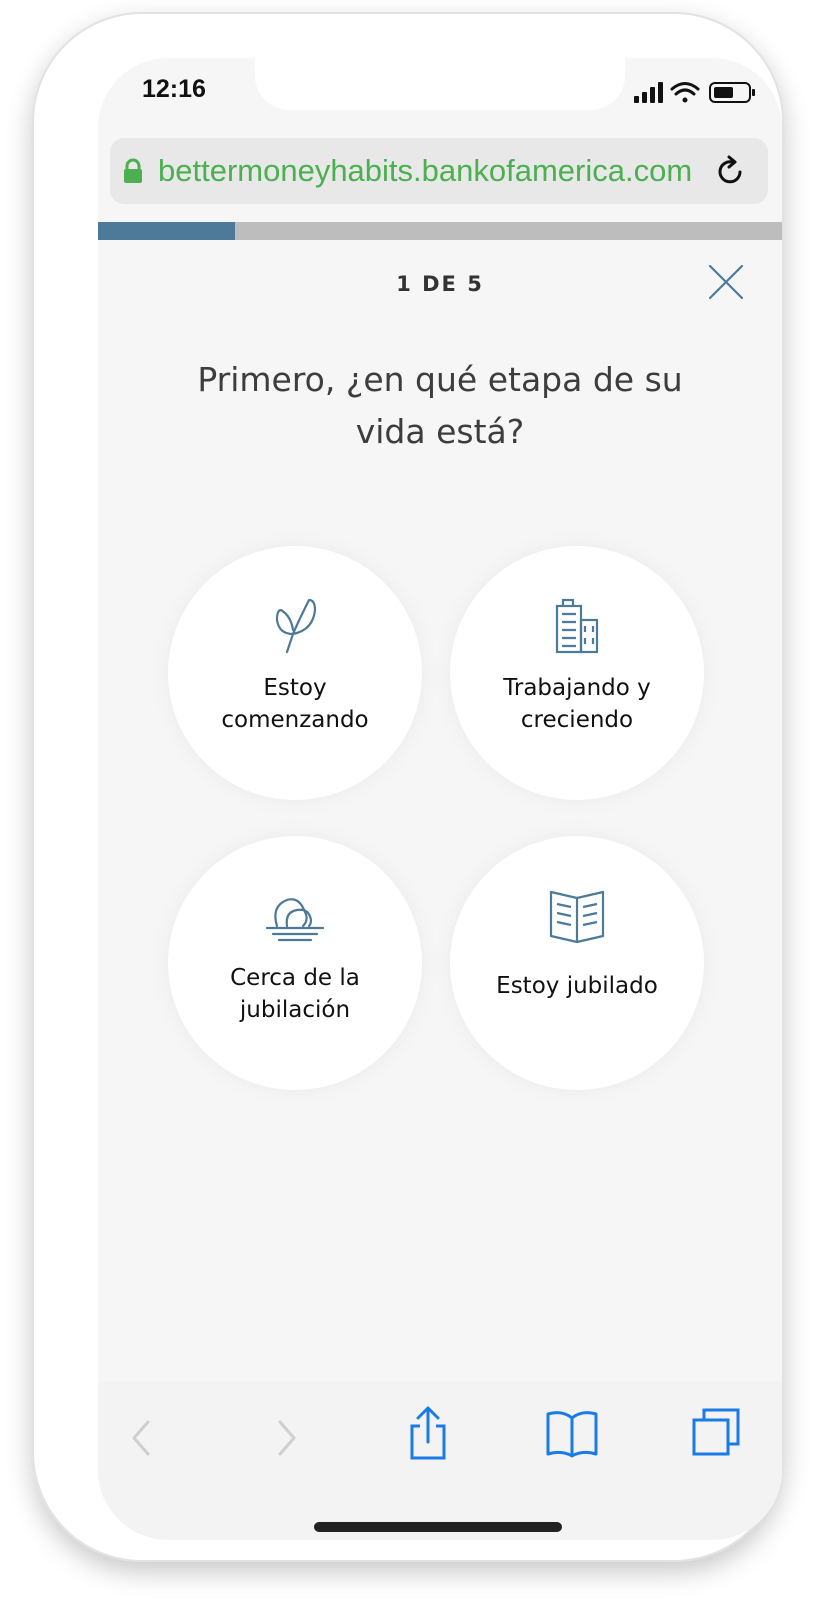 The height and width of the screenshot is (1612, 816). I want to click on status-icons, so click(694, 92).